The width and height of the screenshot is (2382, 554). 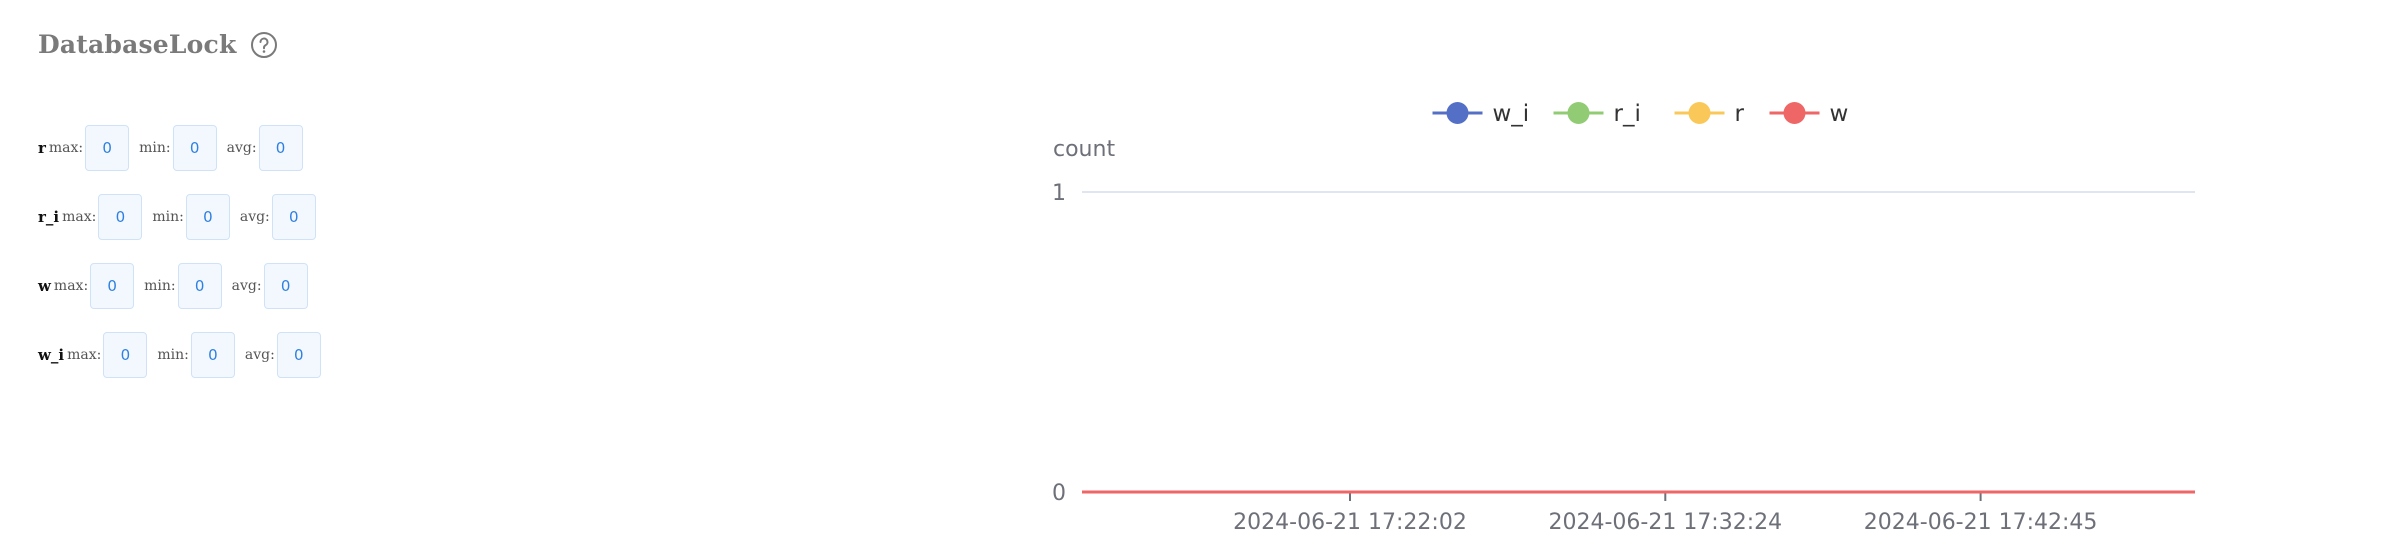 What do you see at coordinates (42, 148) in the screenshot?
I see `metric-name: r` at bounding box center [42, 148].